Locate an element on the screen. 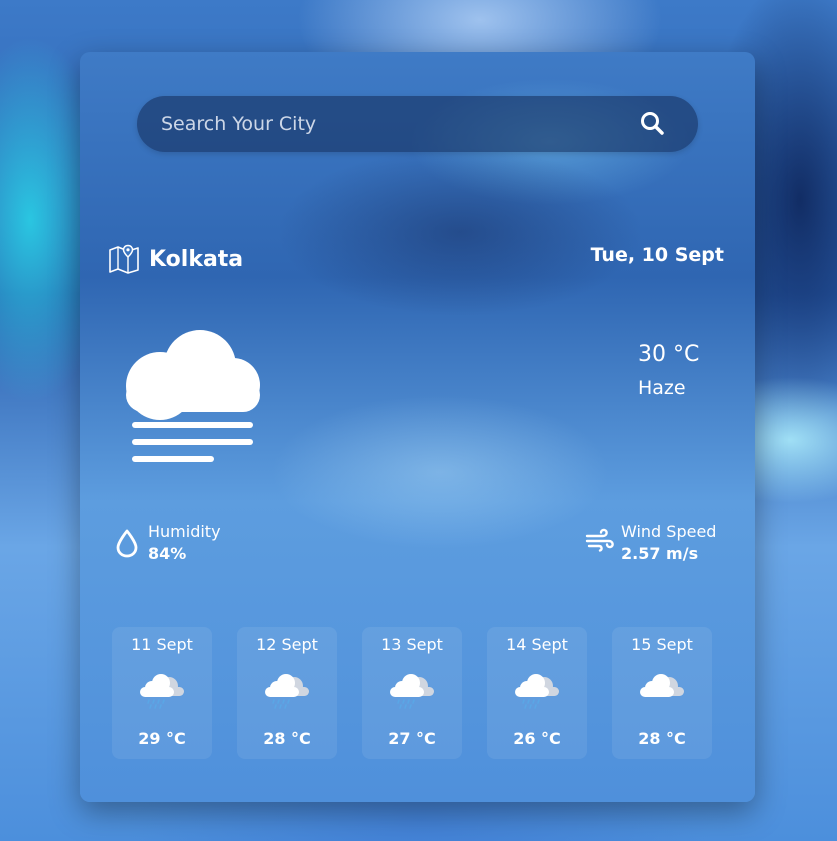 The image size is (837, 841). map-pin-icon is located at coordinates (124, 259).